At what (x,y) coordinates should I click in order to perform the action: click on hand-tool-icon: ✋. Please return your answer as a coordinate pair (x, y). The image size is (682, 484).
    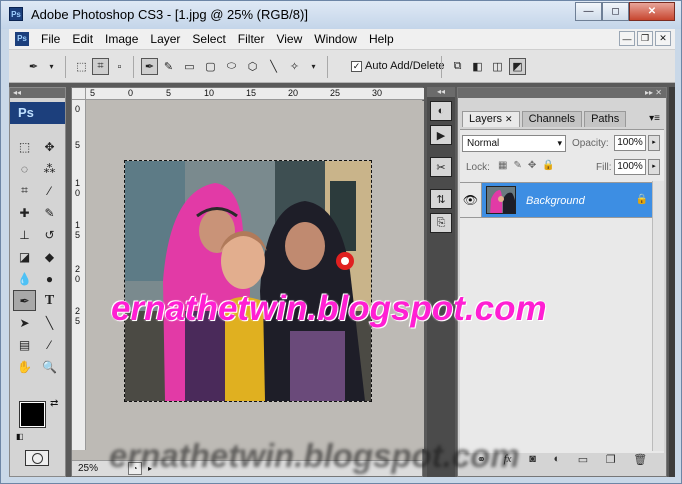
    Looking at the image, I should click on (24, 366).